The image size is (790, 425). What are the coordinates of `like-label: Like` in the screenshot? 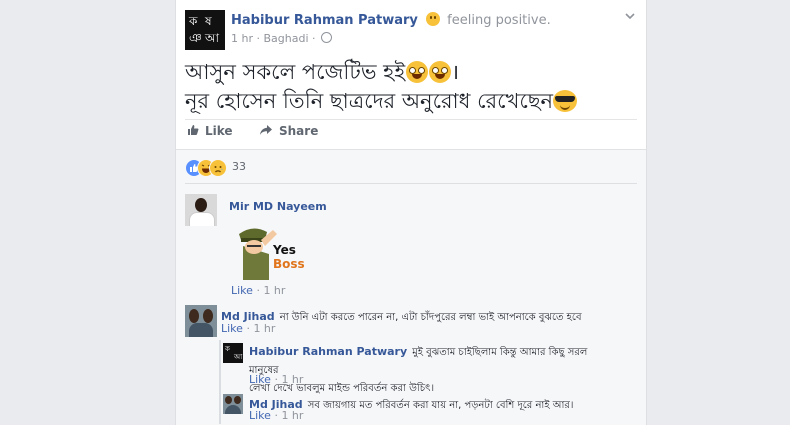 It's located at (219, 131).